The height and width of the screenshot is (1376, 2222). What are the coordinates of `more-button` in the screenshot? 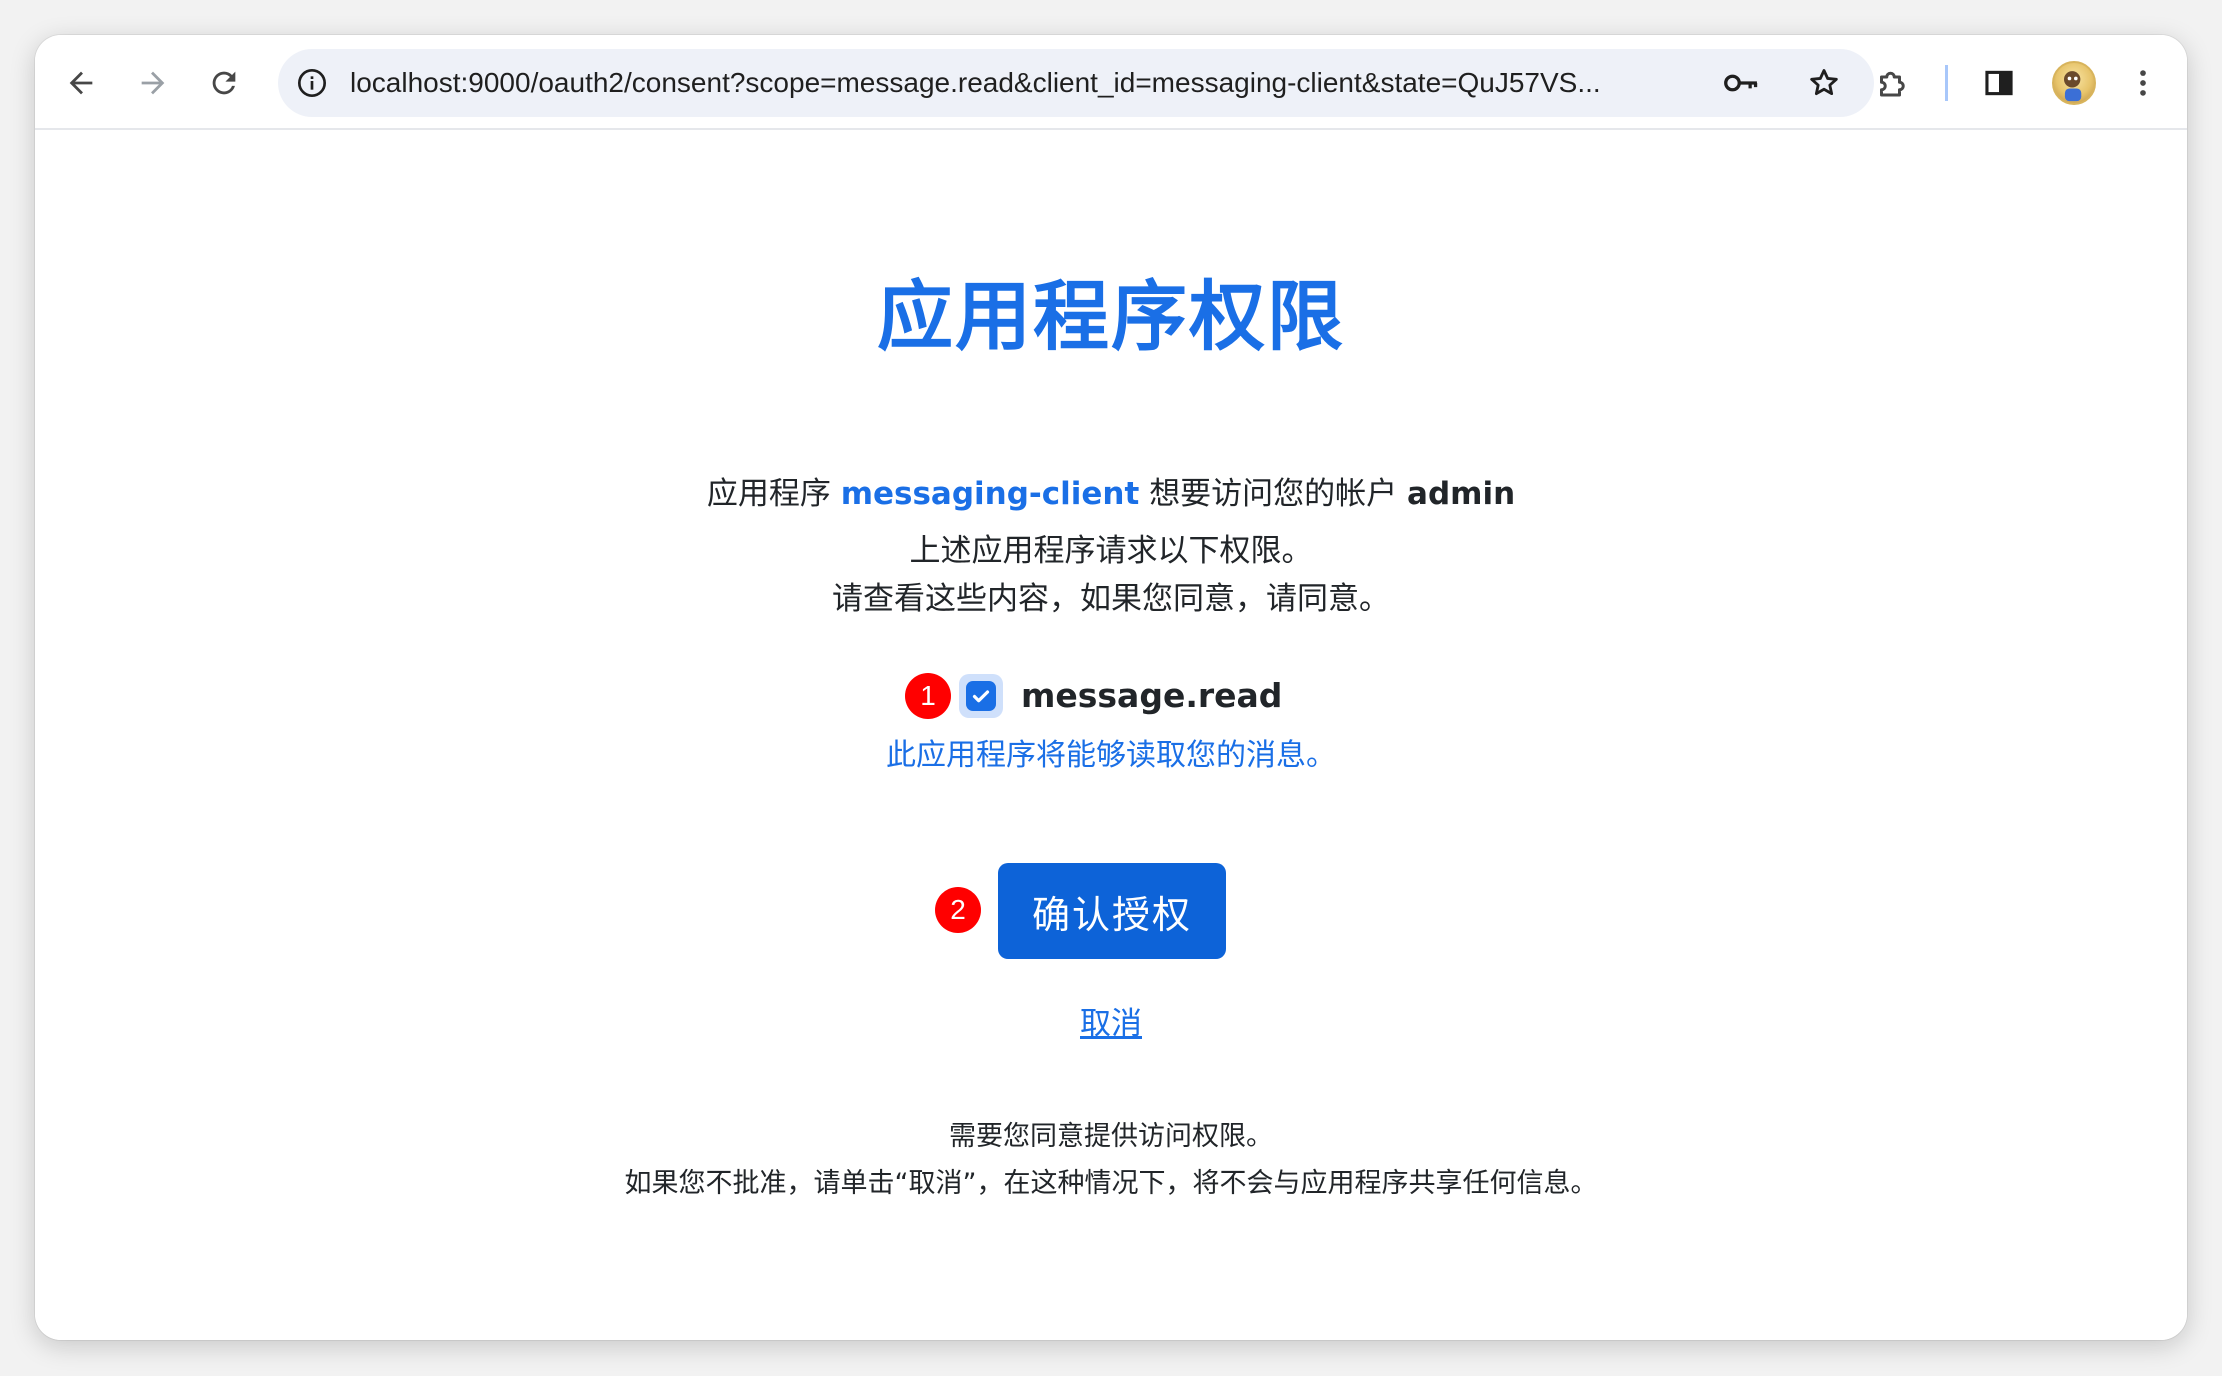 It's located at (2143, 83).